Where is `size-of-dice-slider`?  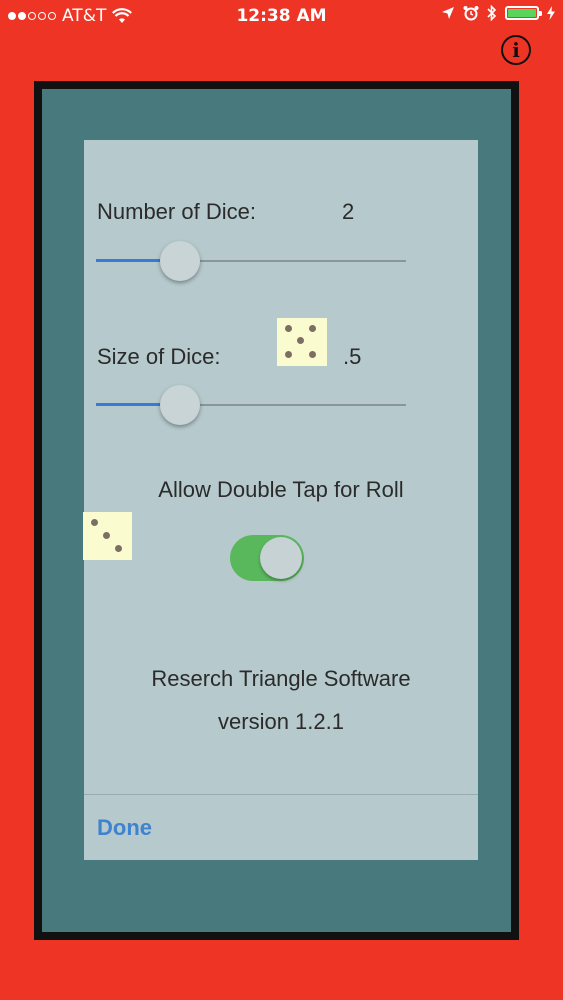 size-of-dice-slider is located at coordinates (251, 405).